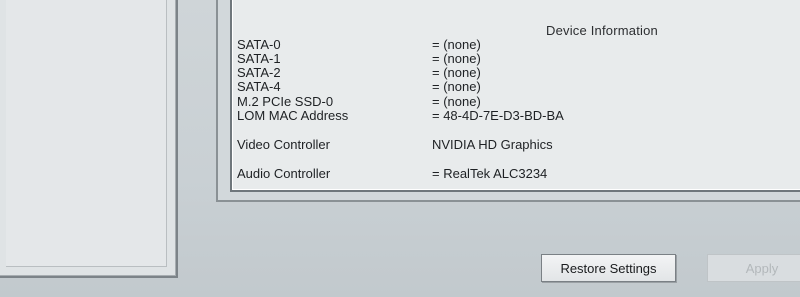 The width and height of the screenshot is (800, 297). I want to click on info-label: SATA-0, so click(259, 44).